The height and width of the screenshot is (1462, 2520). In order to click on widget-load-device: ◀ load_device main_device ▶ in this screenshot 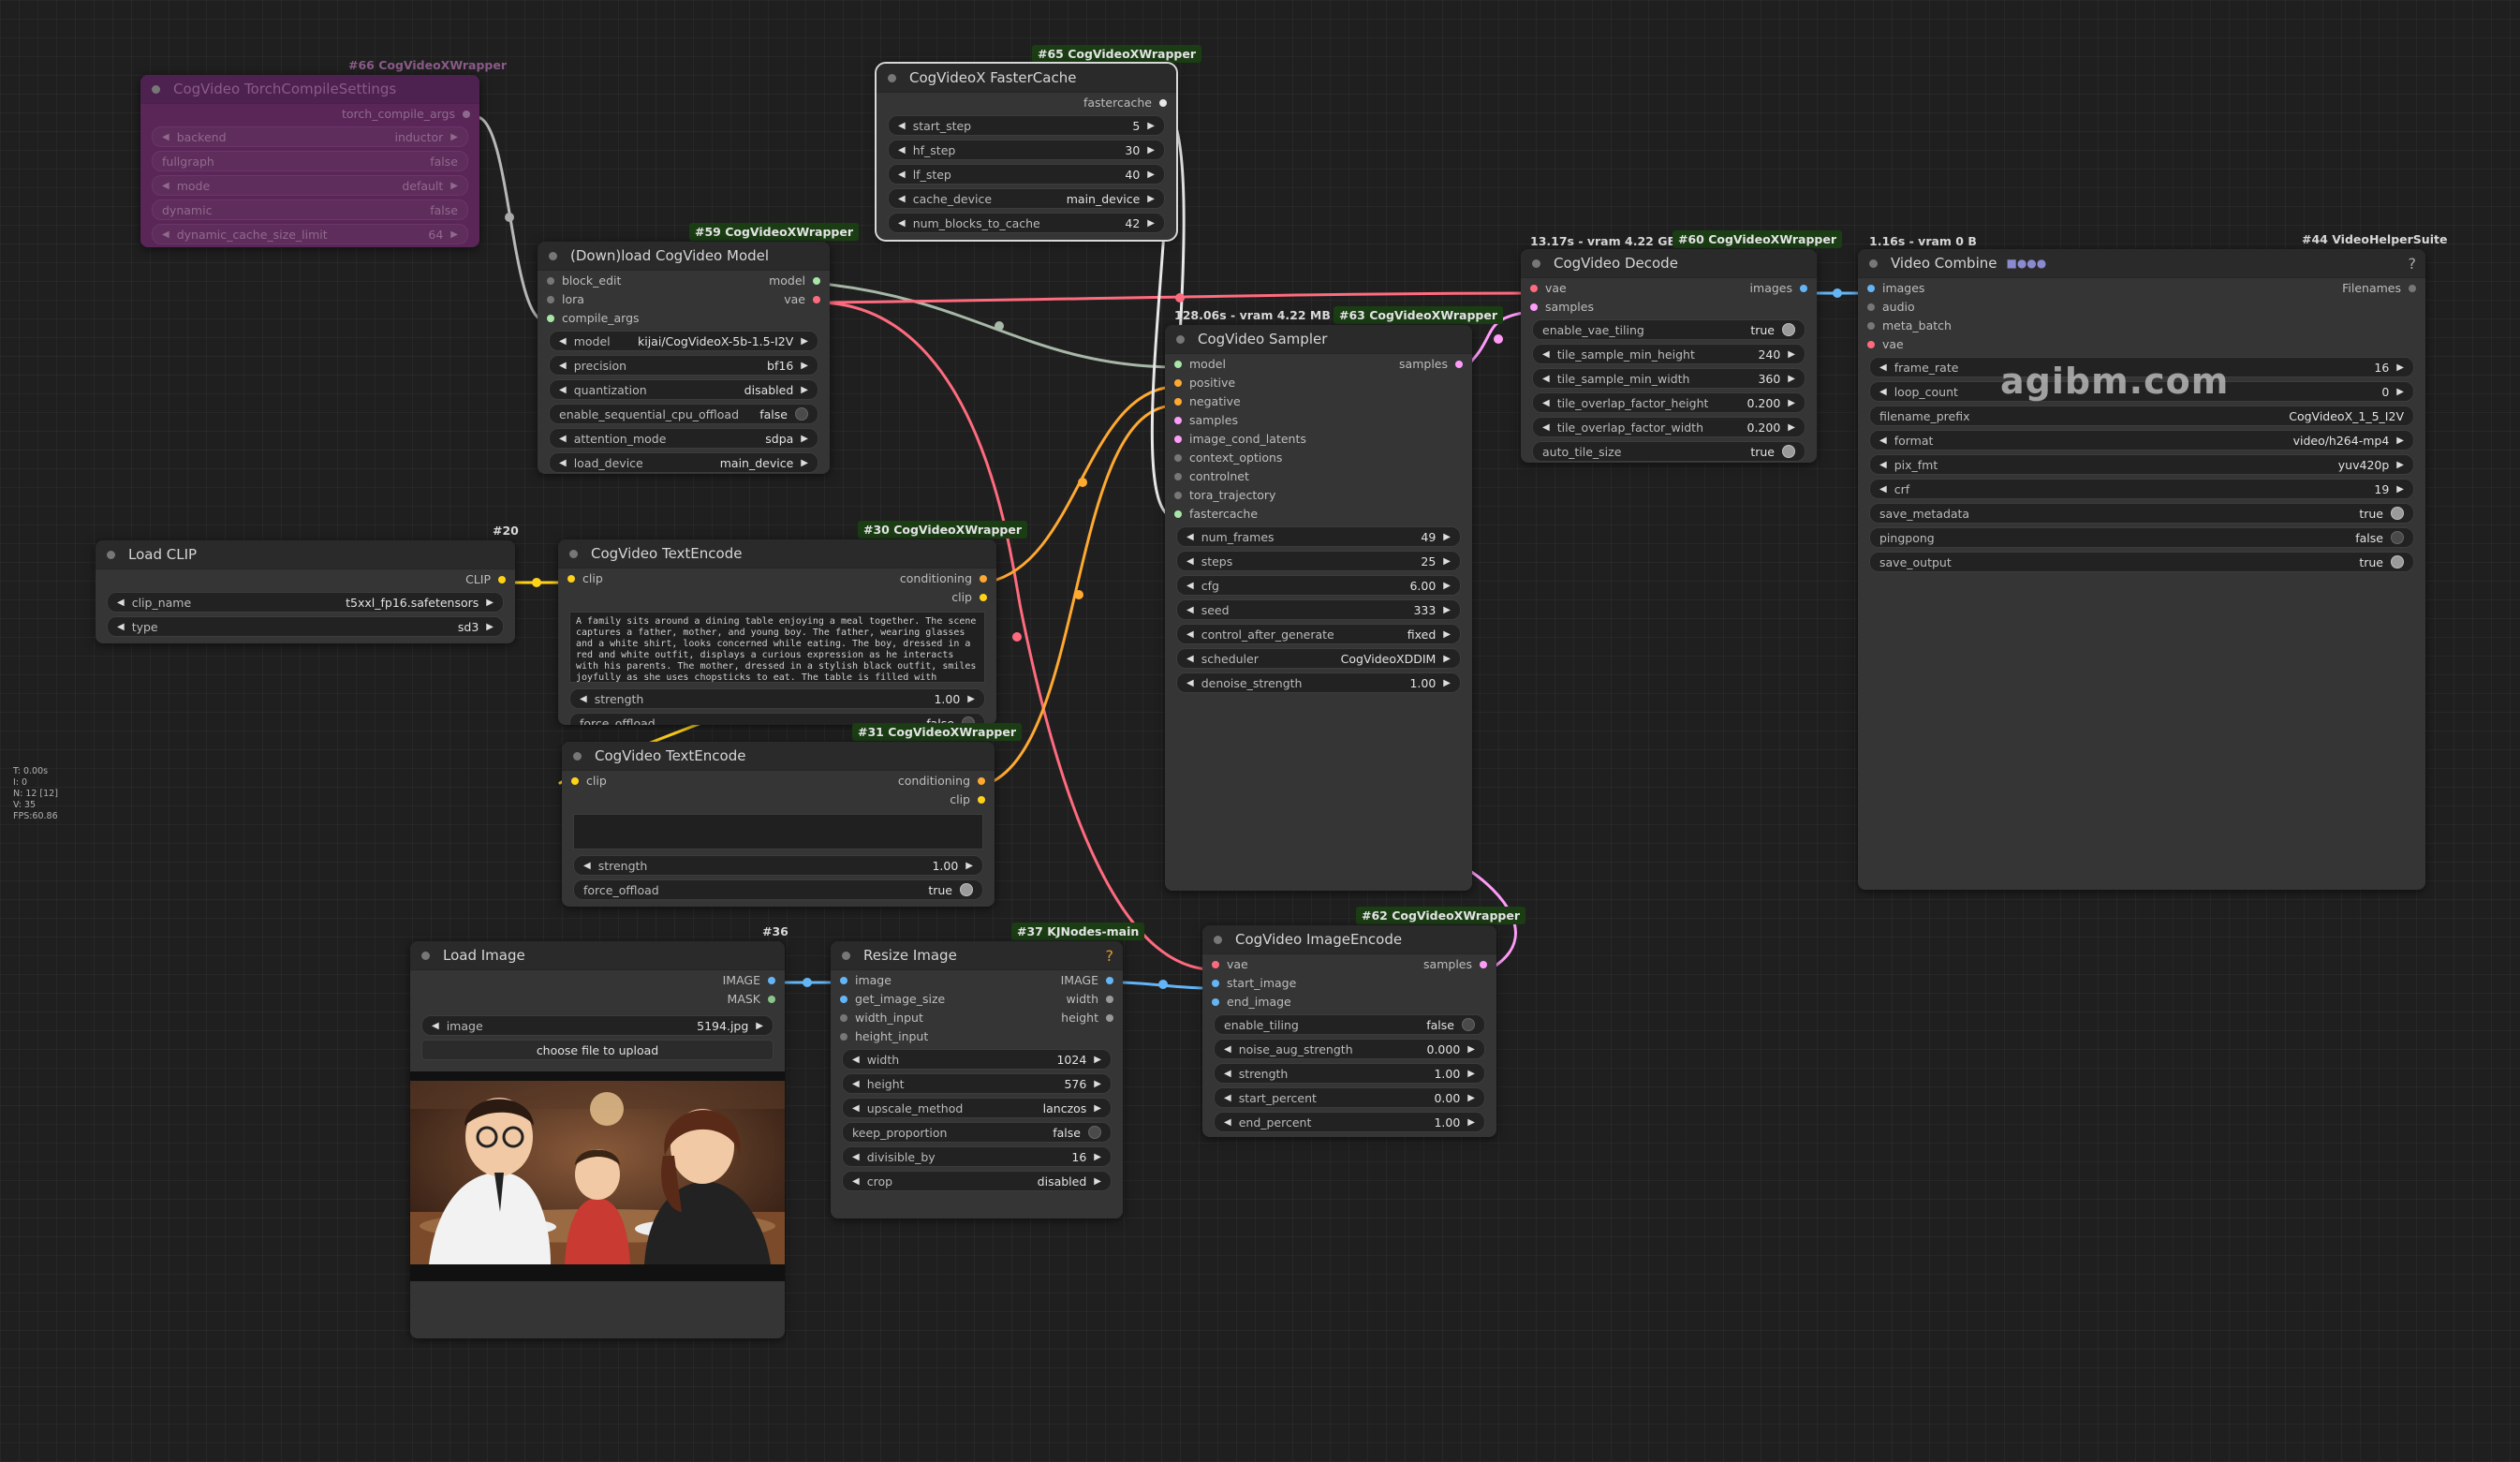, I will do `click(684, 462)`.